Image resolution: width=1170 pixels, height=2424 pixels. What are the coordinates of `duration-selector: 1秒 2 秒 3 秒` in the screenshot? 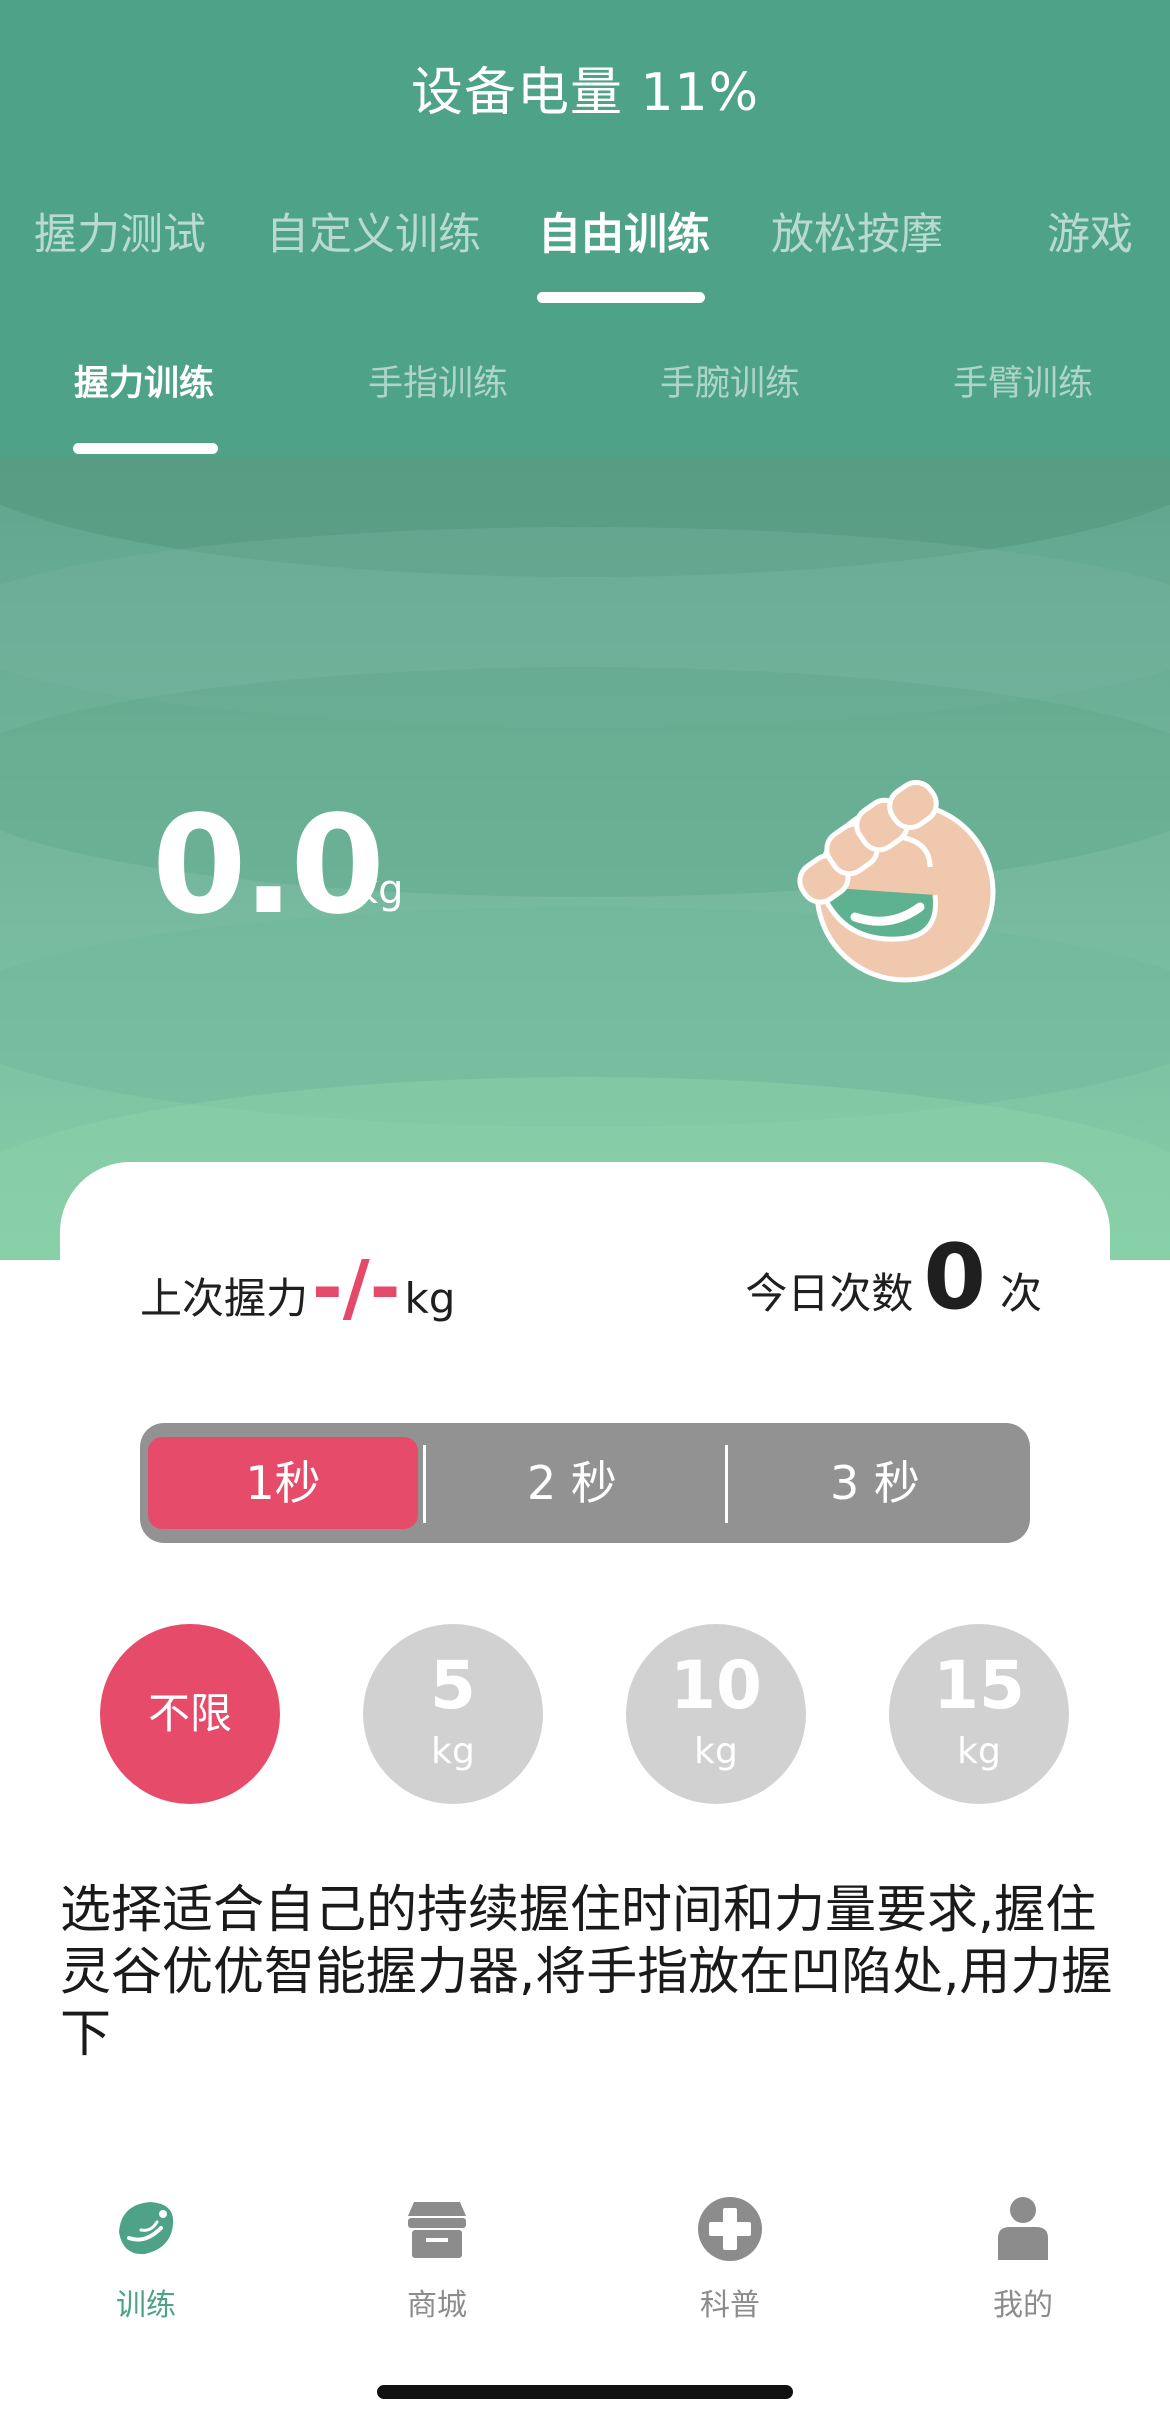 It's located at (585, 1483).